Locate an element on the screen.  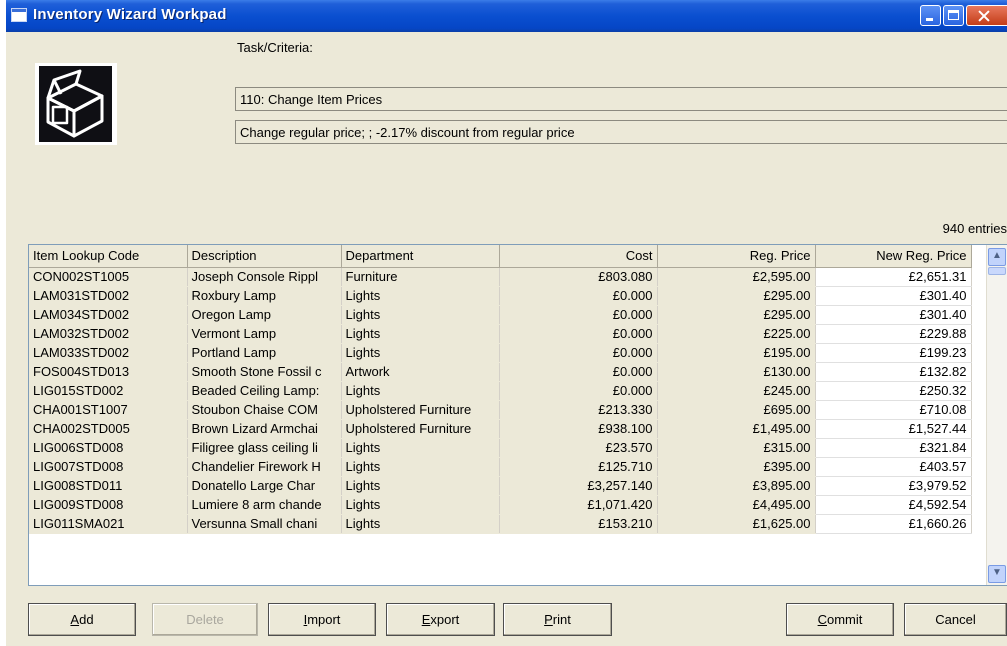
cell-new-reg-price: £2,651.31 is located at coordinates (893, 277).